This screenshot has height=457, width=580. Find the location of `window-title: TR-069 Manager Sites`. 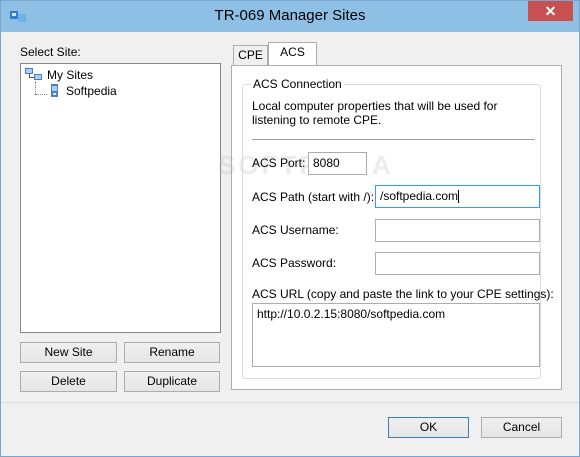

window-title: TR-069 Manager Sites is located at coordinates (290, 15).